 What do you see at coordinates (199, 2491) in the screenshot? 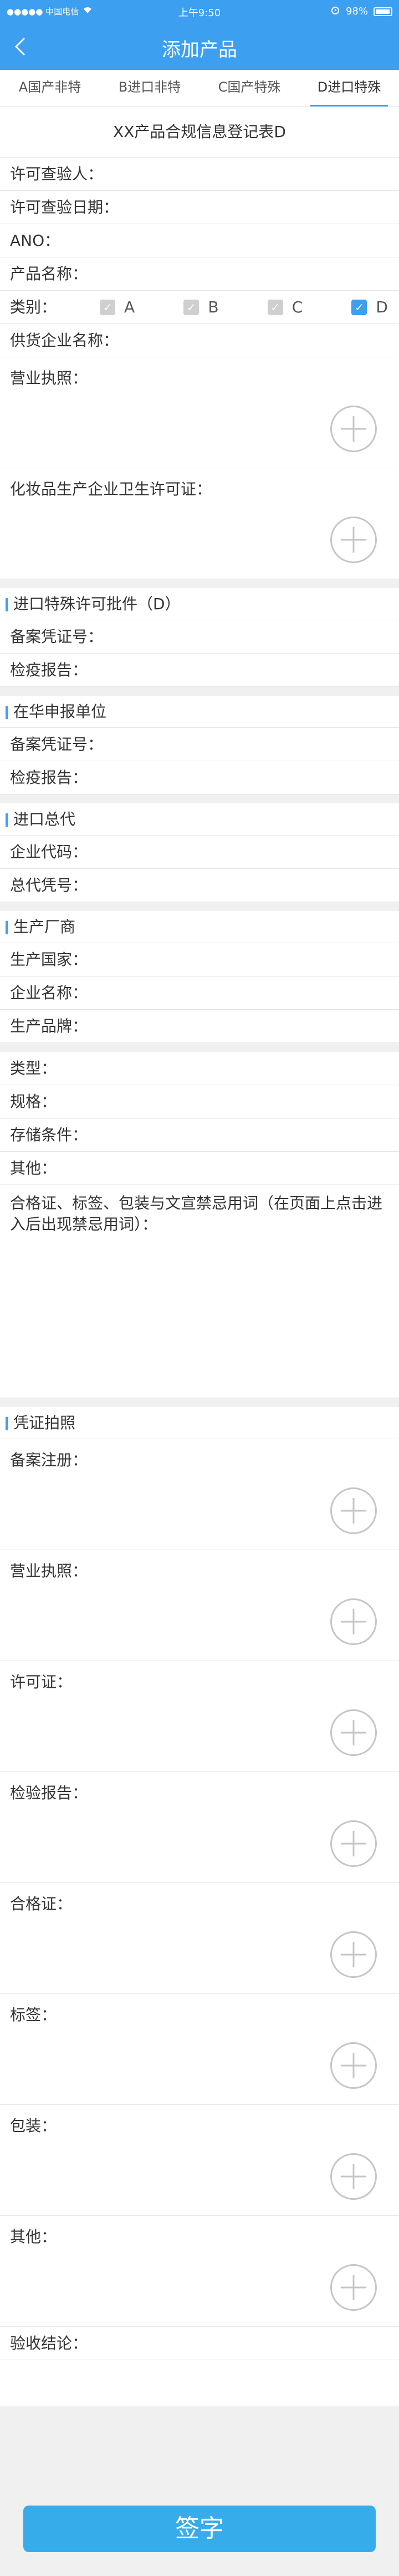
I see `bottom-area: 签字` at bounding box center [199, 2491].